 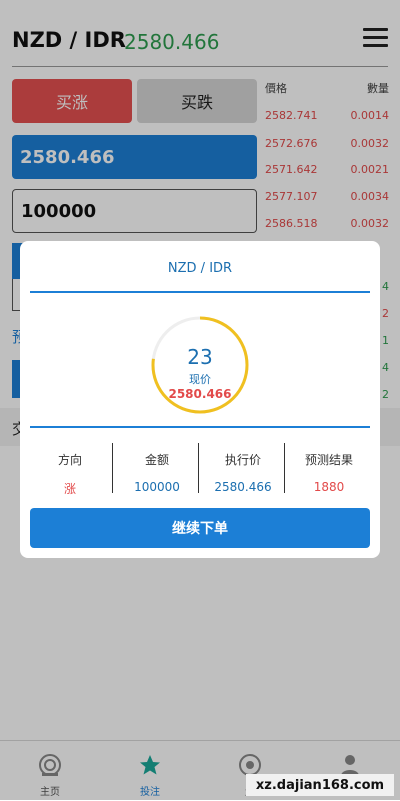 I want to click on summary-strike-price: 执行价 2580.466, so click(x=243, y=468).